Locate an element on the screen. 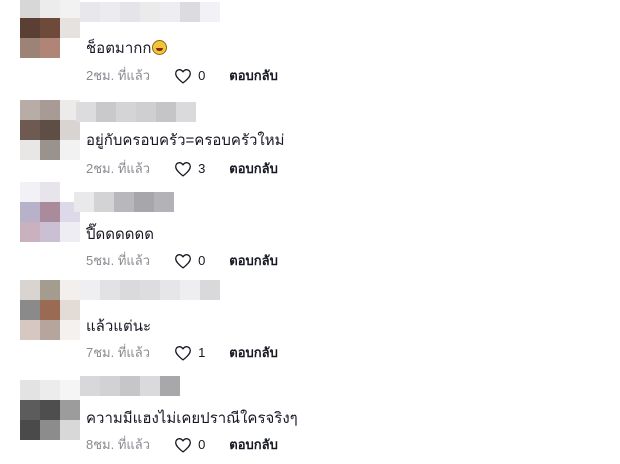 The image size is (620, 464). like-button: 1 is located at coordinates (189, 353).